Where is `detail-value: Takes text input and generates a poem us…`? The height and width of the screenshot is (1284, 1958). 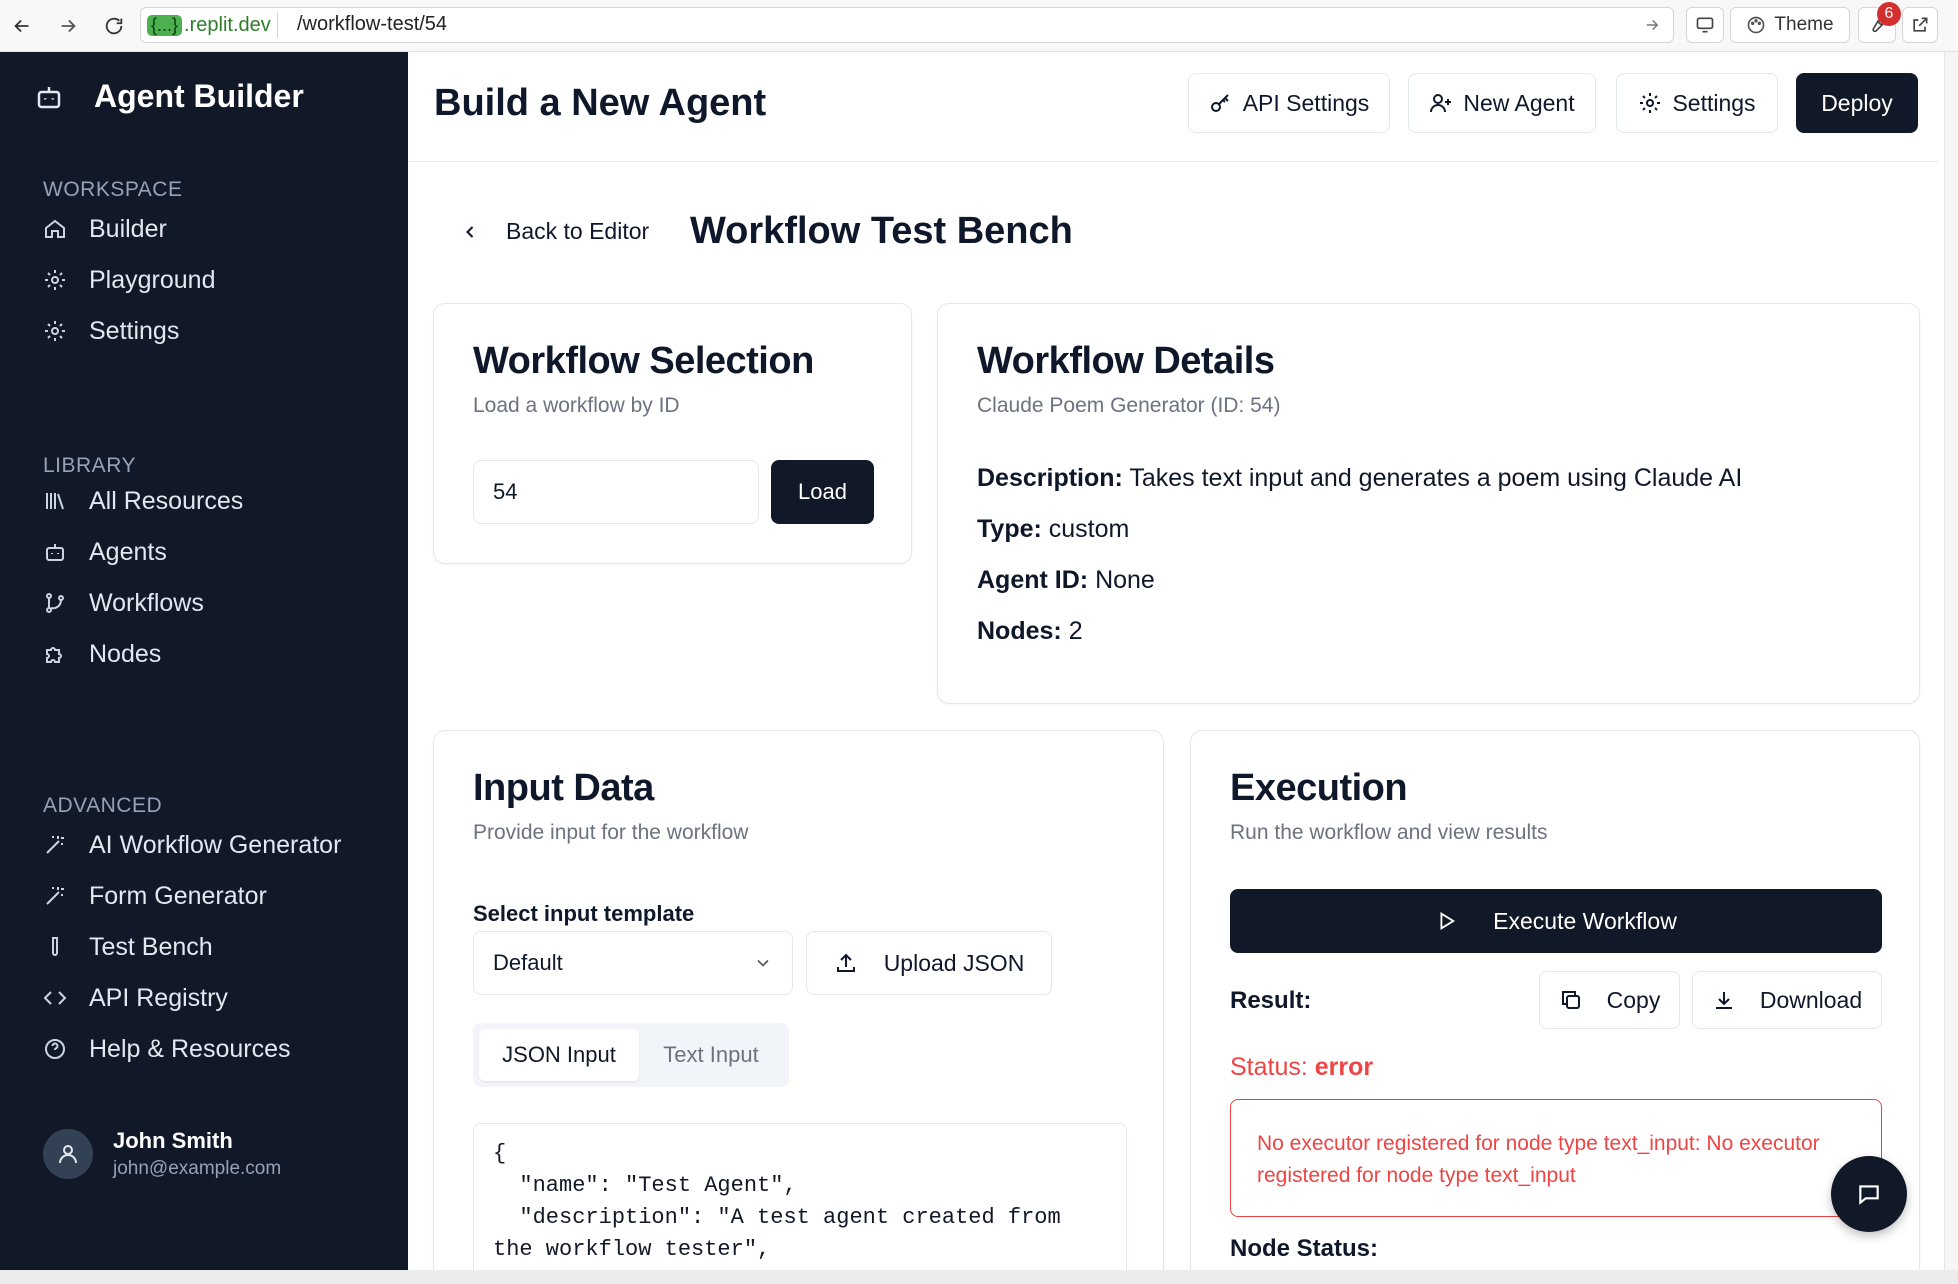
detail-value: Takes text input and generates a poem us… is located at coordinates (1436, 478).